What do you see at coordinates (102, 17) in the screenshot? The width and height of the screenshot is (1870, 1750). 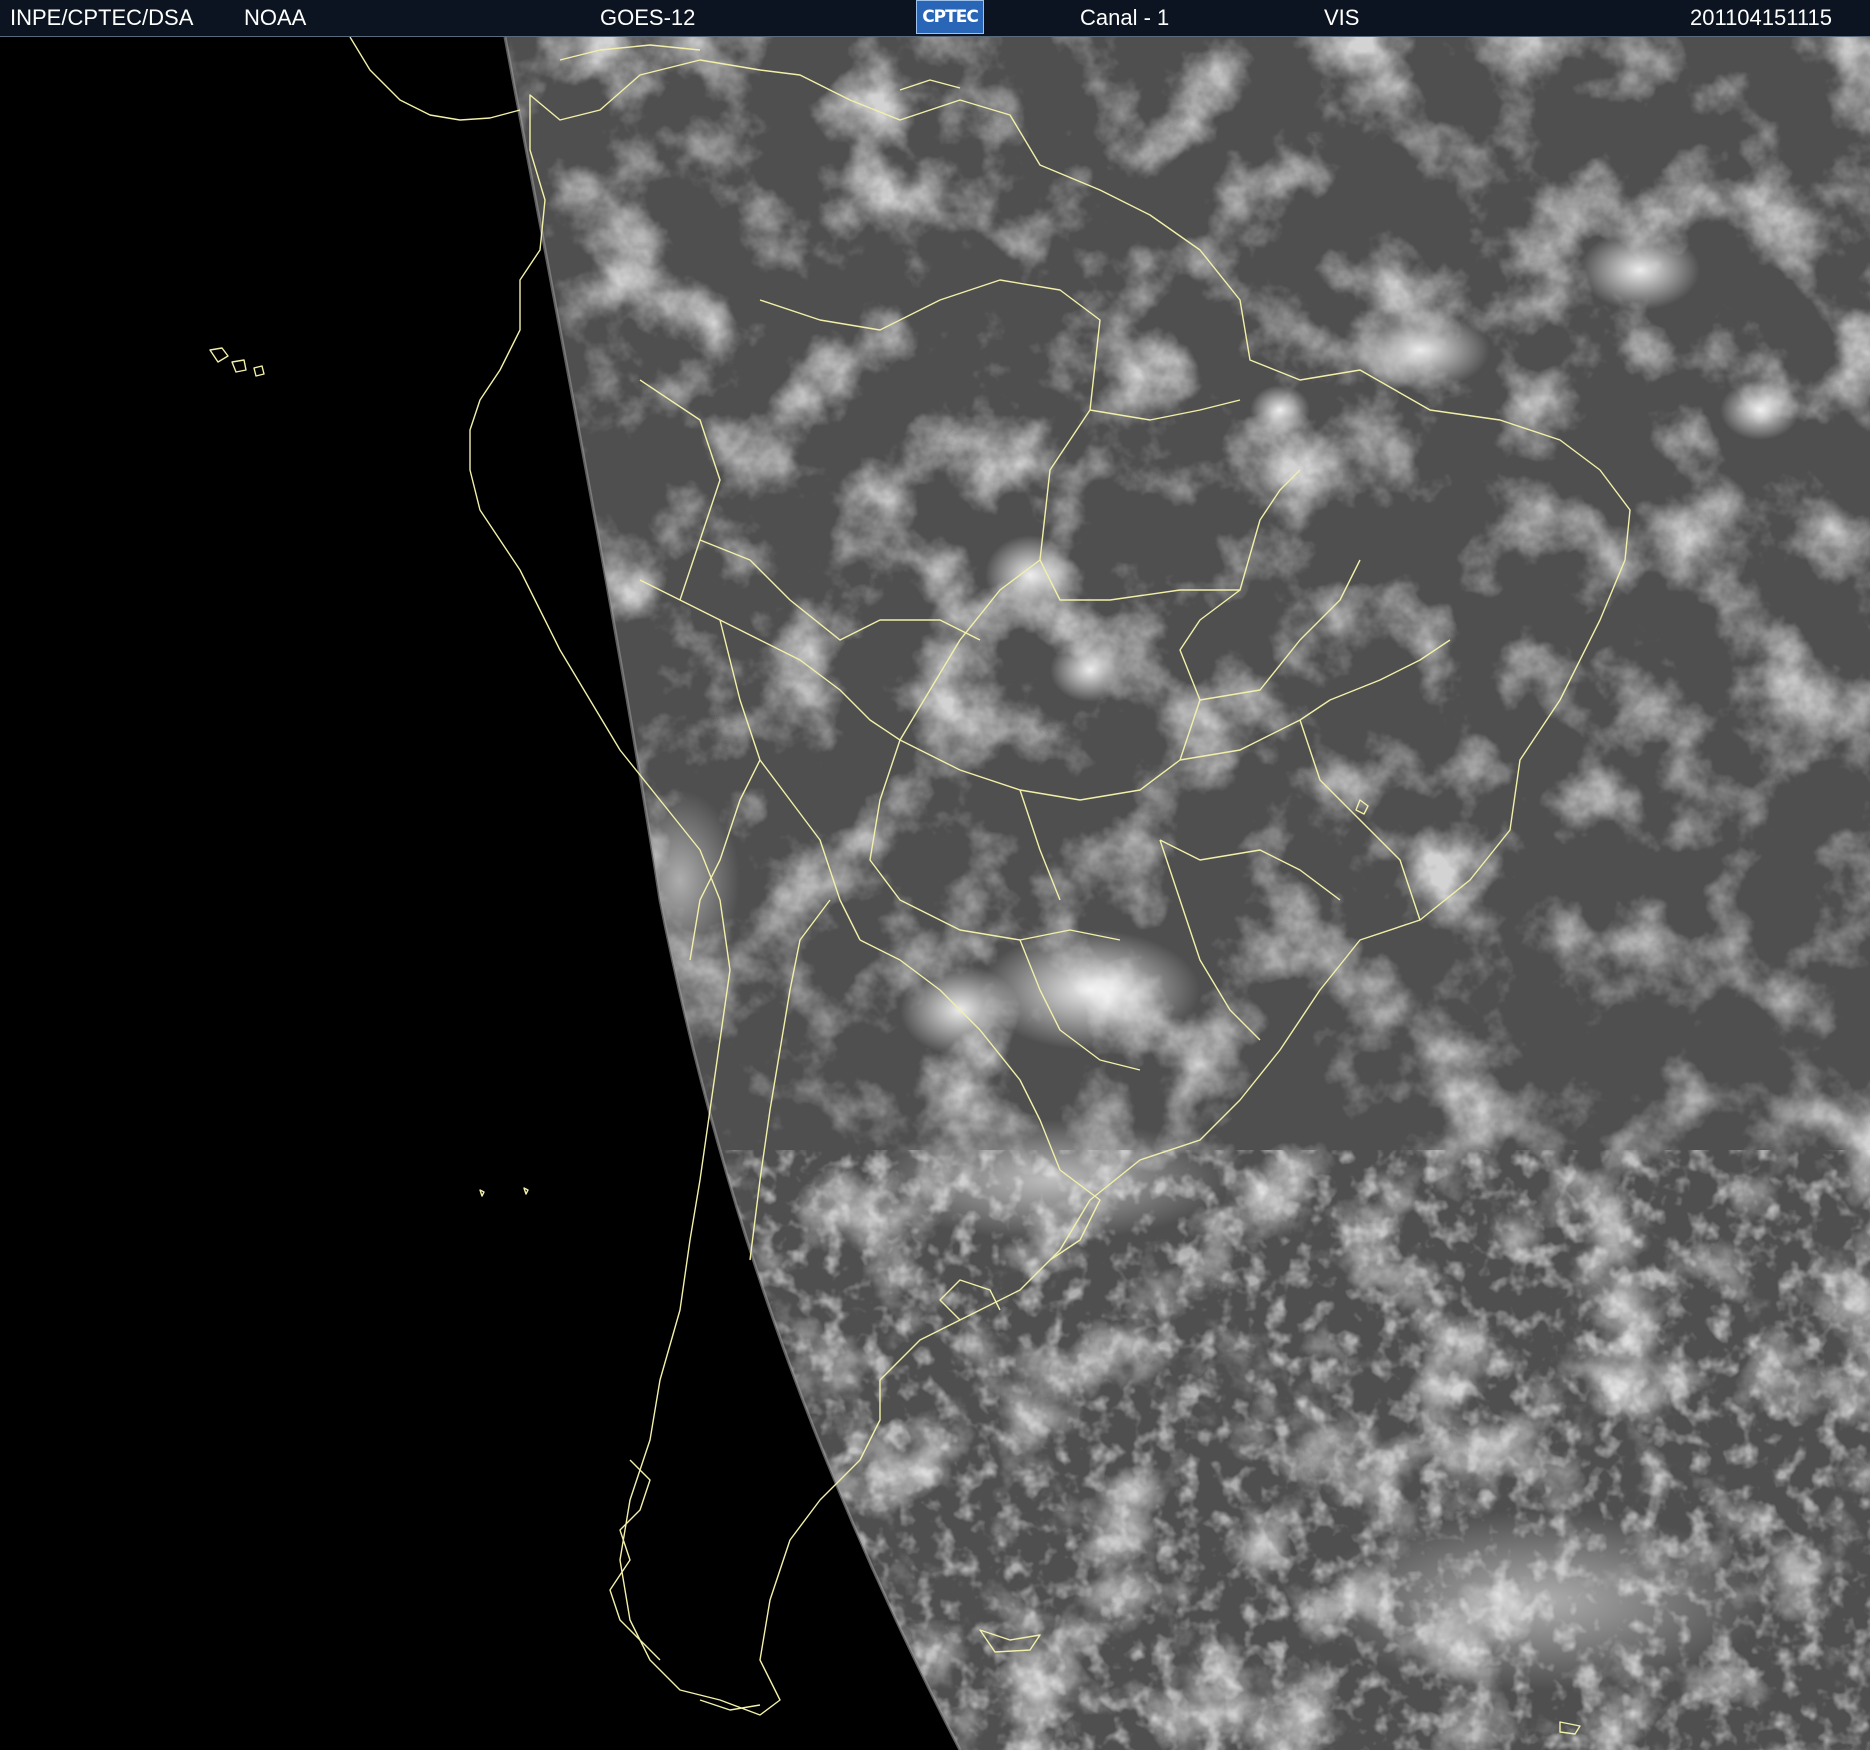 I see `source-label: INPE/CPTEC/DSA` at bounding box center [102, 17].